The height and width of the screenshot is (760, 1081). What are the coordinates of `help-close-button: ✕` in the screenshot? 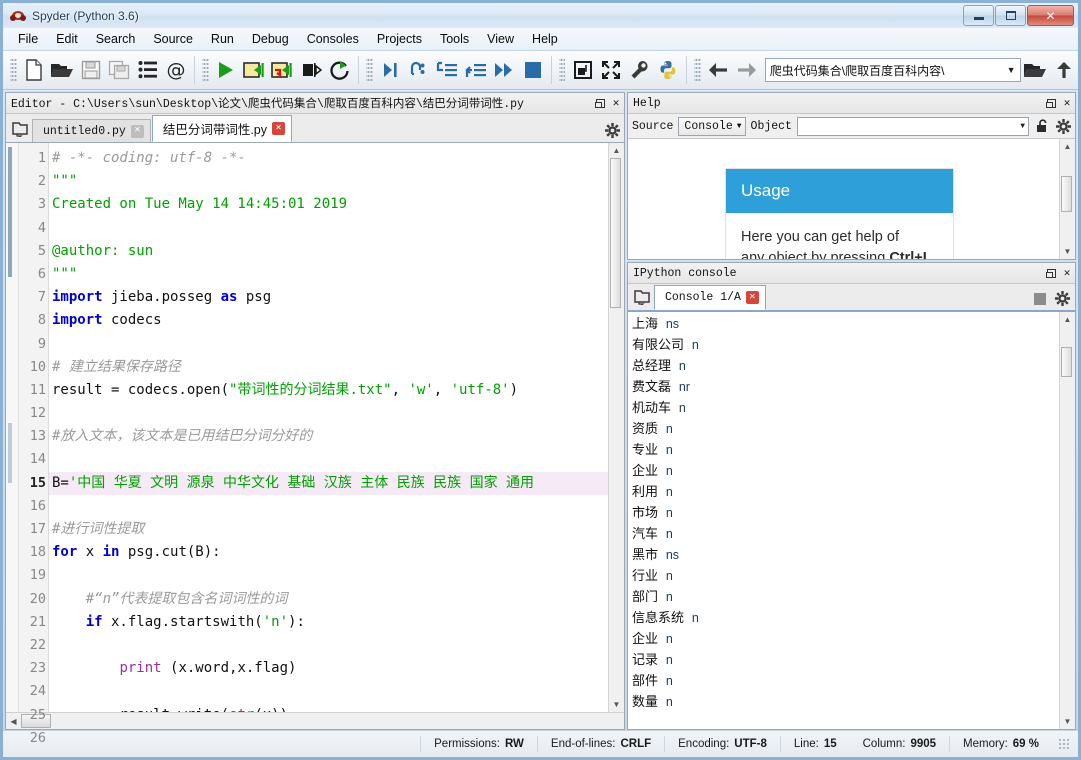 It's located at (1067, 103).